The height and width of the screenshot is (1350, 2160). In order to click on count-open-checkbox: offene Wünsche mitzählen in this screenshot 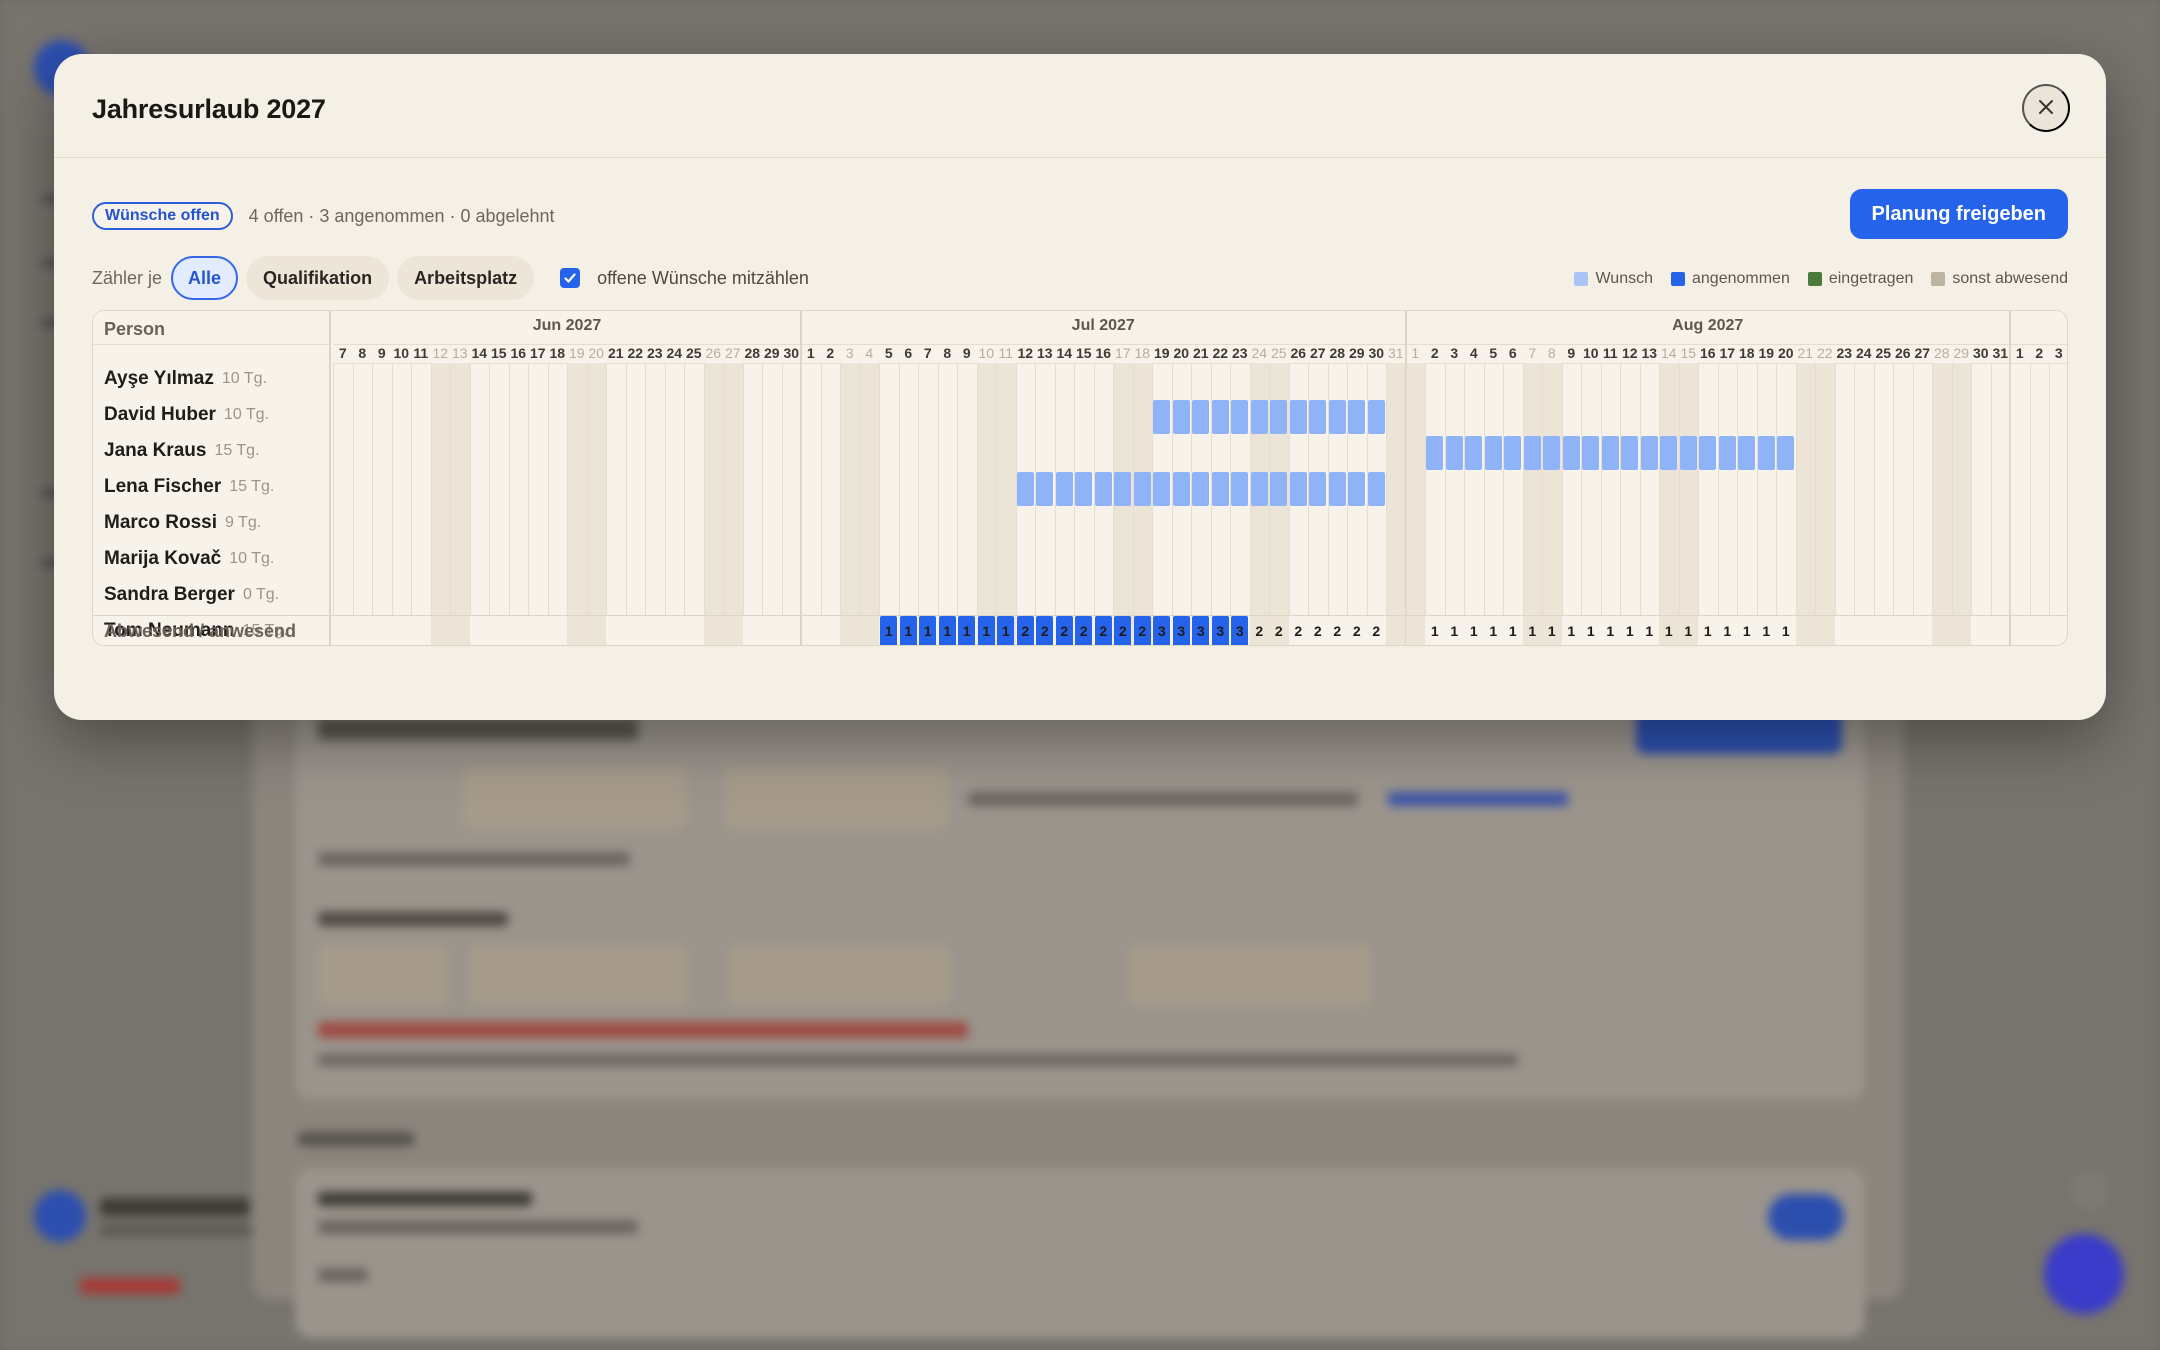, I will do `click(684, 278)`.